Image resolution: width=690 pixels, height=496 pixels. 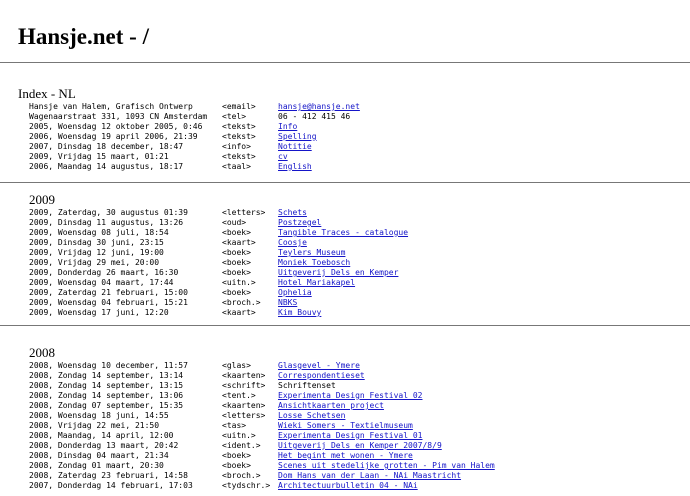 I want to click on entry-date: 2009, Vrijdag 29 mei, 20:00, so click(x=94, y=262).